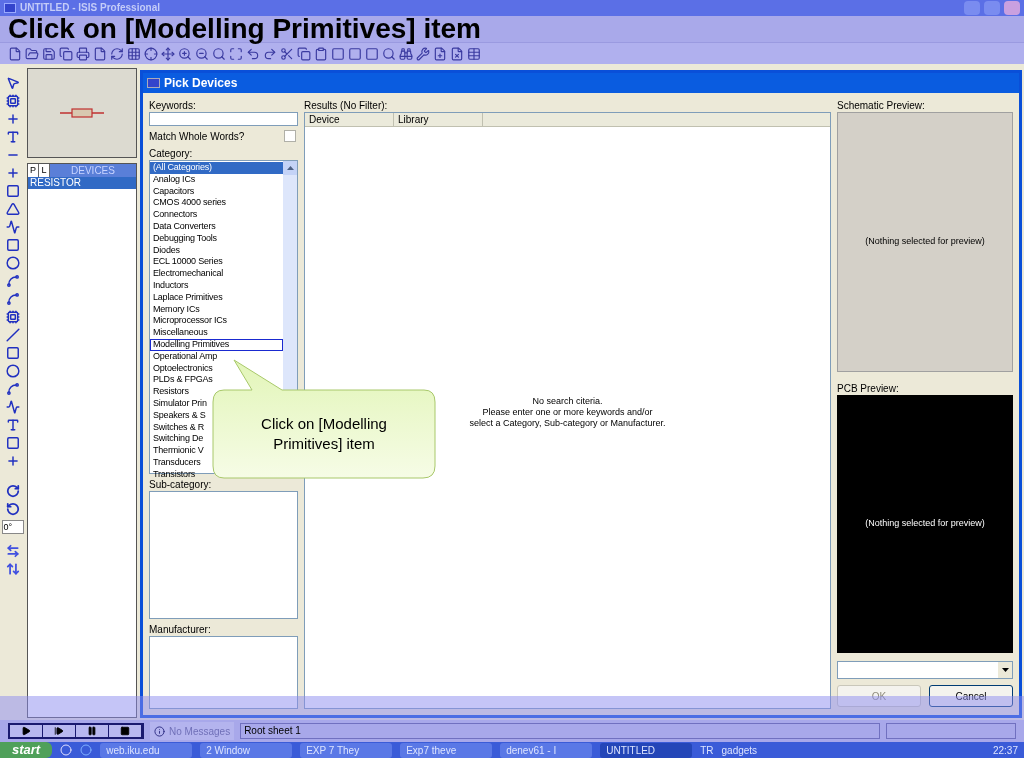  I want to click on category-item: Data Converters, so click(184, 227).